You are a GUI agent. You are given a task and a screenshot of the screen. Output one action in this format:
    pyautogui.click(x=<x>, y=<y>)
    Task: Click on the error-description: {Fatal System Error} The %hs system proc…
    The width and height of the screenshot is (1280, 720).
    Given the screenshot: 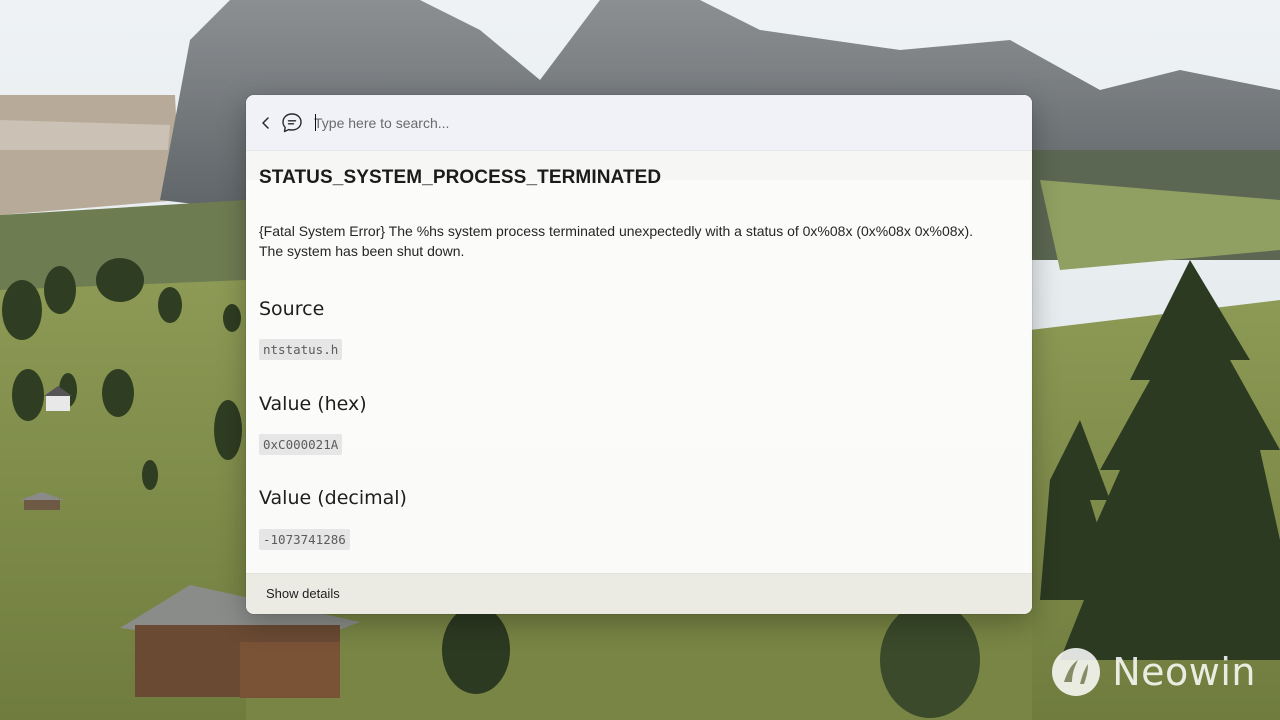 What is the action you would take?
    pyautogui.click(x=616, y=241)
    